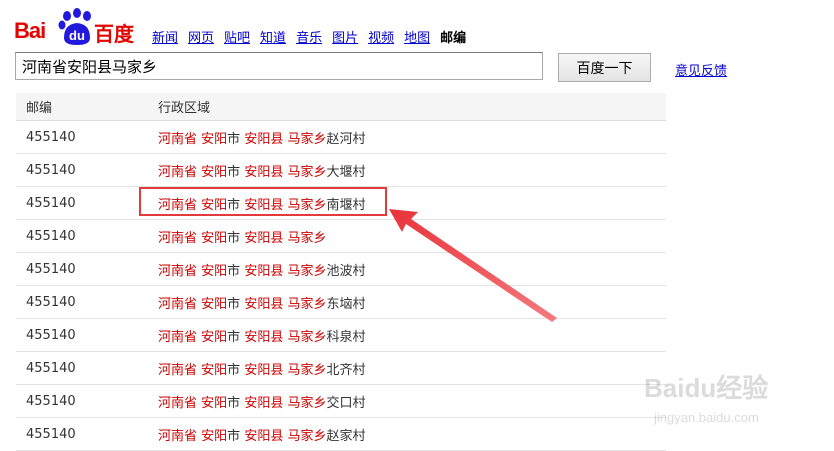 This screenshot has height=451, width=834. I want to click on watermark-site: jingyan.baidu.com, so click(706, 417).